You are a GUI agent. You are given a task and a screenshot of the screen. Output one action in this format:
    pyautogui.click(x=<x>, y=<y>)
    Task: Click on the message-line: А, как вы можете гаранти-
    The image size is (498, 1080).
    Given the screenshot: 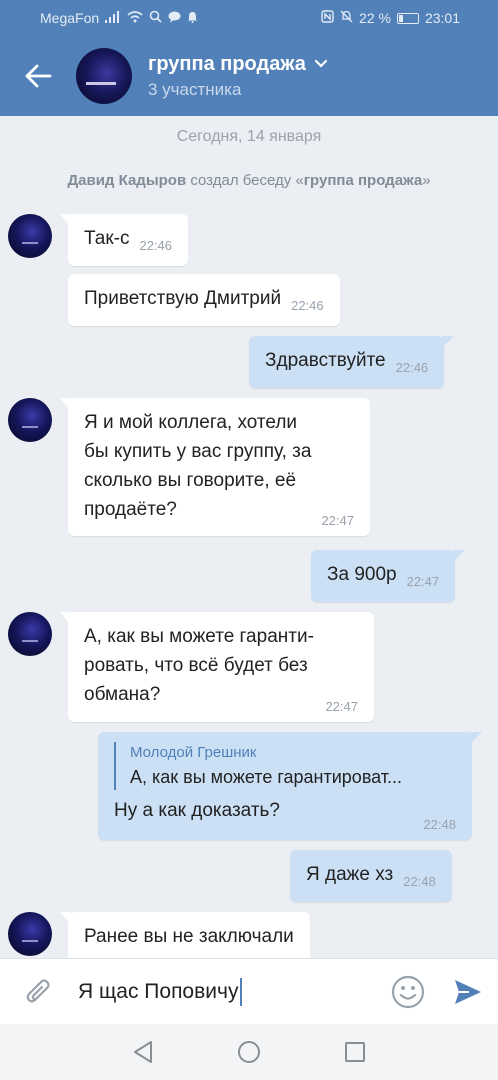 What is the action you would take?
    pyautogui.click(x=199, y=636)
    